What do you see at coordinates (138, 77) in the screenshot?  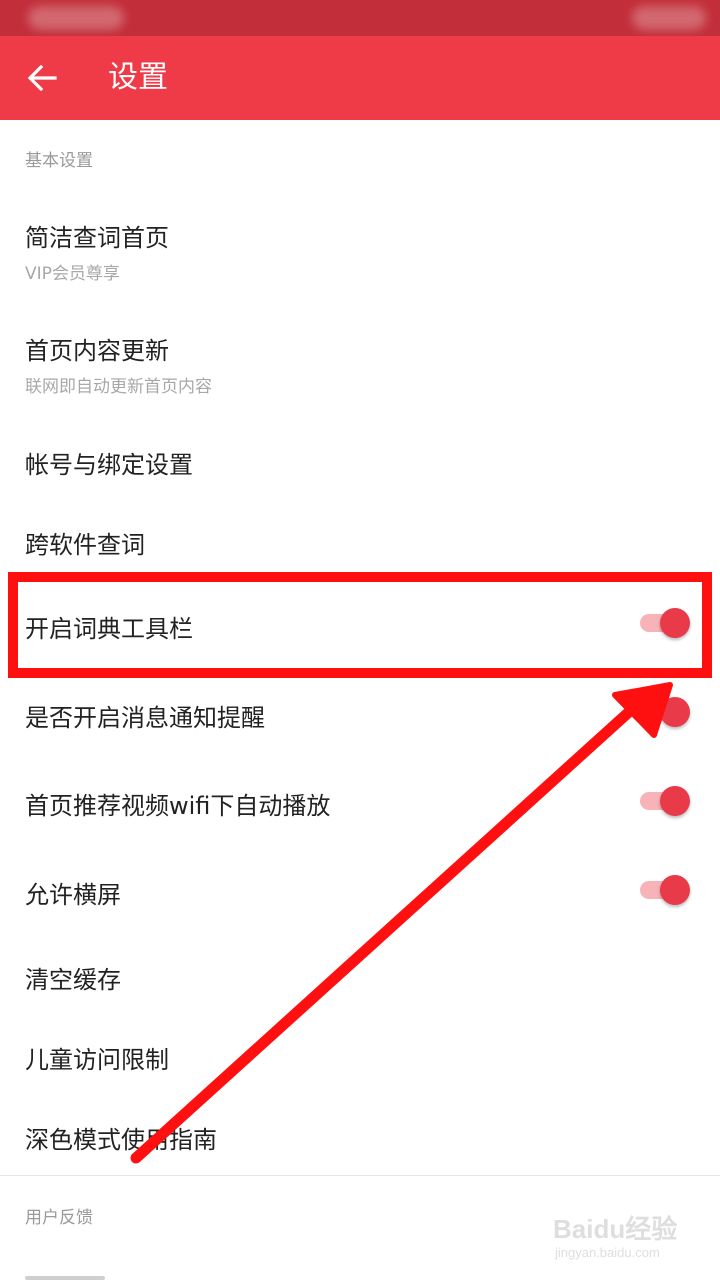 I see `page-title: 设置` at bounding box center [138, 77].